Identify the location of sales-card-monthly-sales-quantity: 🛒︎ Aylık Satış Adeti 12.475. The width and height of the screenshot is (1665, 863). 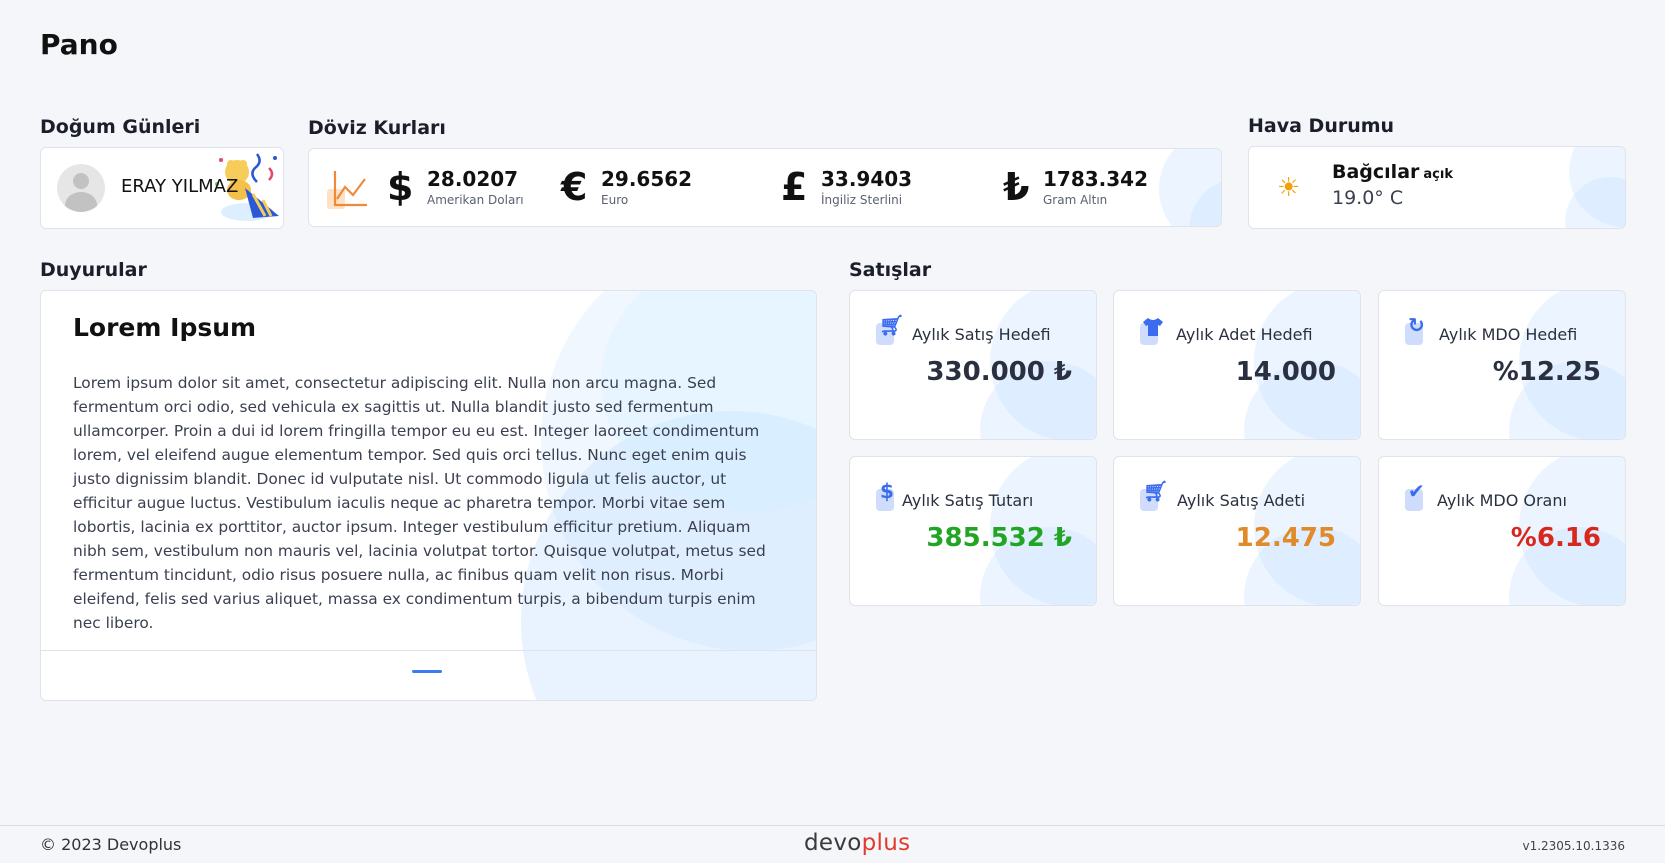
(1237, 531).